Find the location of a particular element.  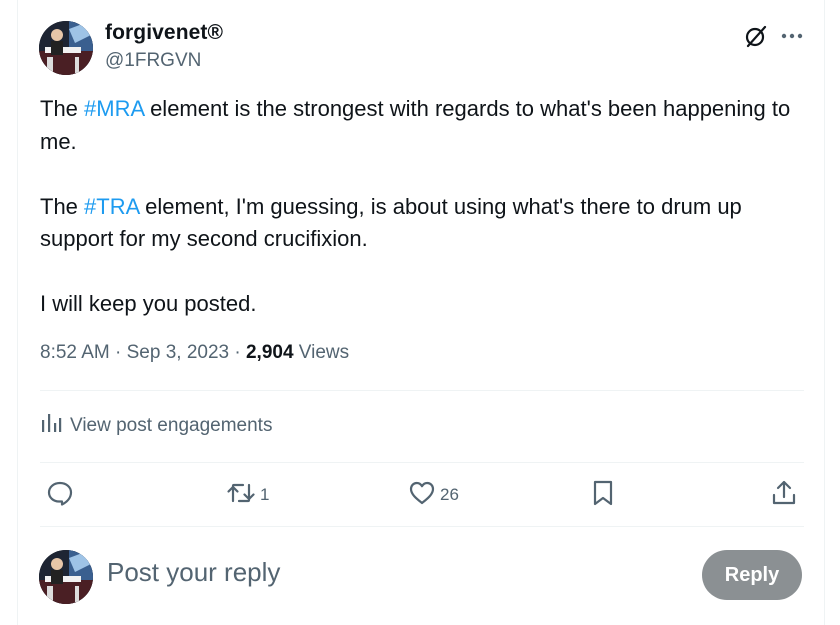

bookmark-action is located at coordinates (603, 495).